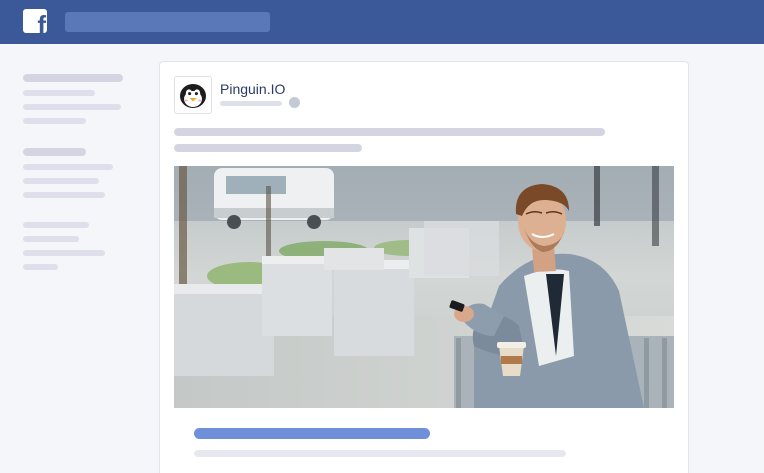 The image size is (764, 473). I want to click on page-avatar, so click(193, 95).